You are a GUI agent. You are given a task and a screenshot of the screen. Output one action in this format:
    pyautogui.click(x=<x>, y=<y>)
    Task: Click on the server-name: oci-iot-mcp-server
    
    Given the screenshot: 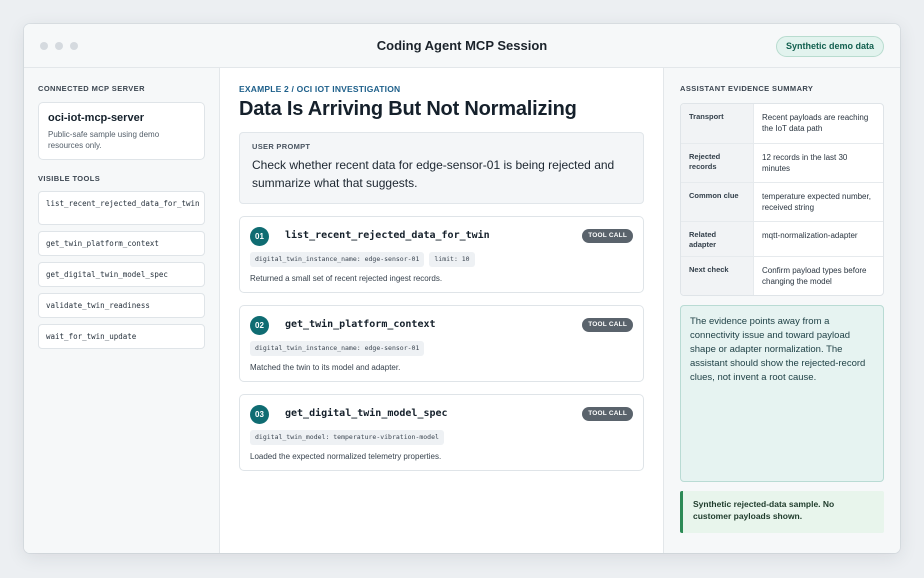 What is the action you would take?
    pyautogui.click(x=96, y=118)
    